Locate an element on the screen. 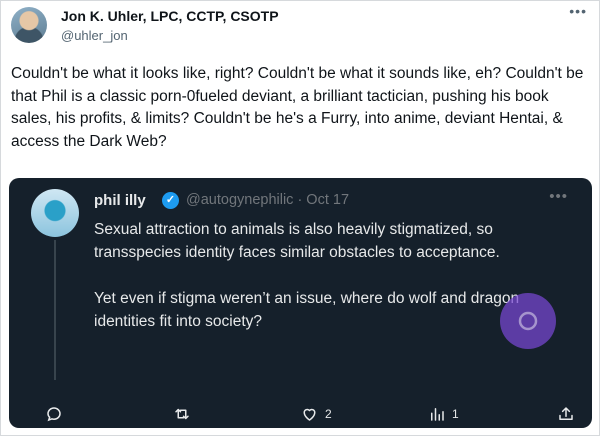 The width and height of the screenshot is (600, 436). views-chart-icon is located at coordinates (437, 414).